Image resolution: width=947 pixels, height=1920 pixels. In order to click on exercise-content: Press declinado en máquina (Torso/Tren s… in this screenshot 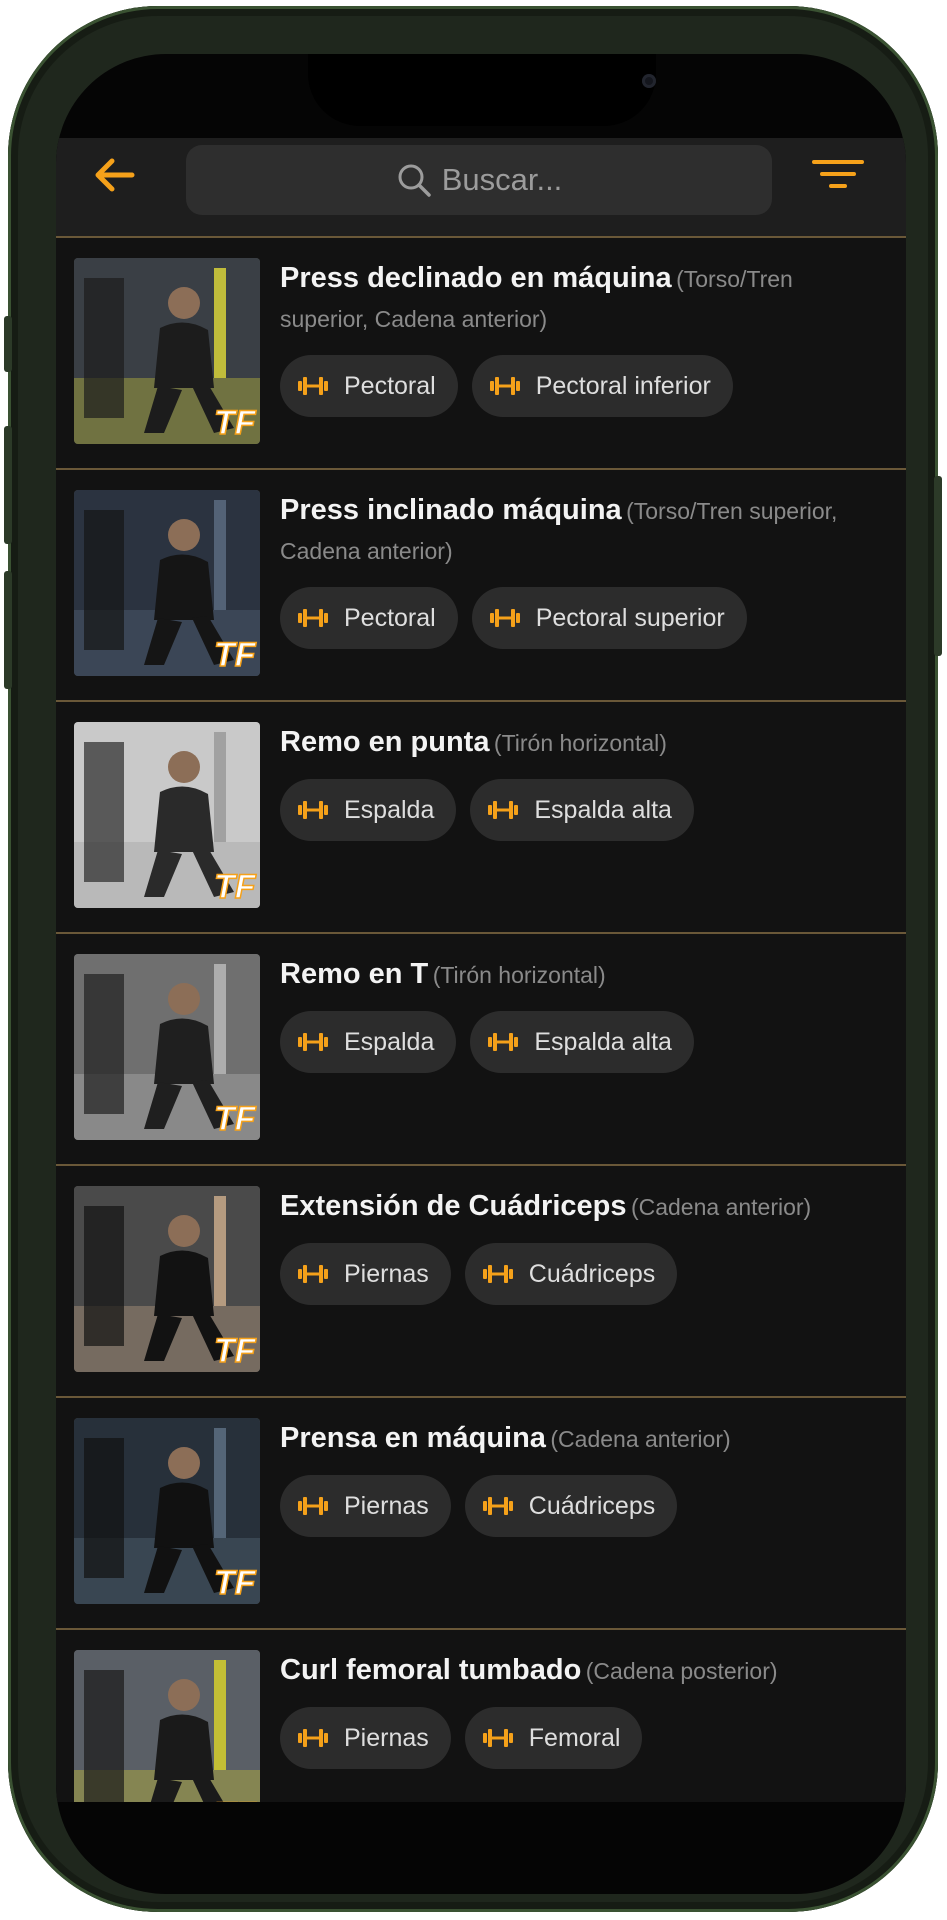, I will do `click(580, 338)`.